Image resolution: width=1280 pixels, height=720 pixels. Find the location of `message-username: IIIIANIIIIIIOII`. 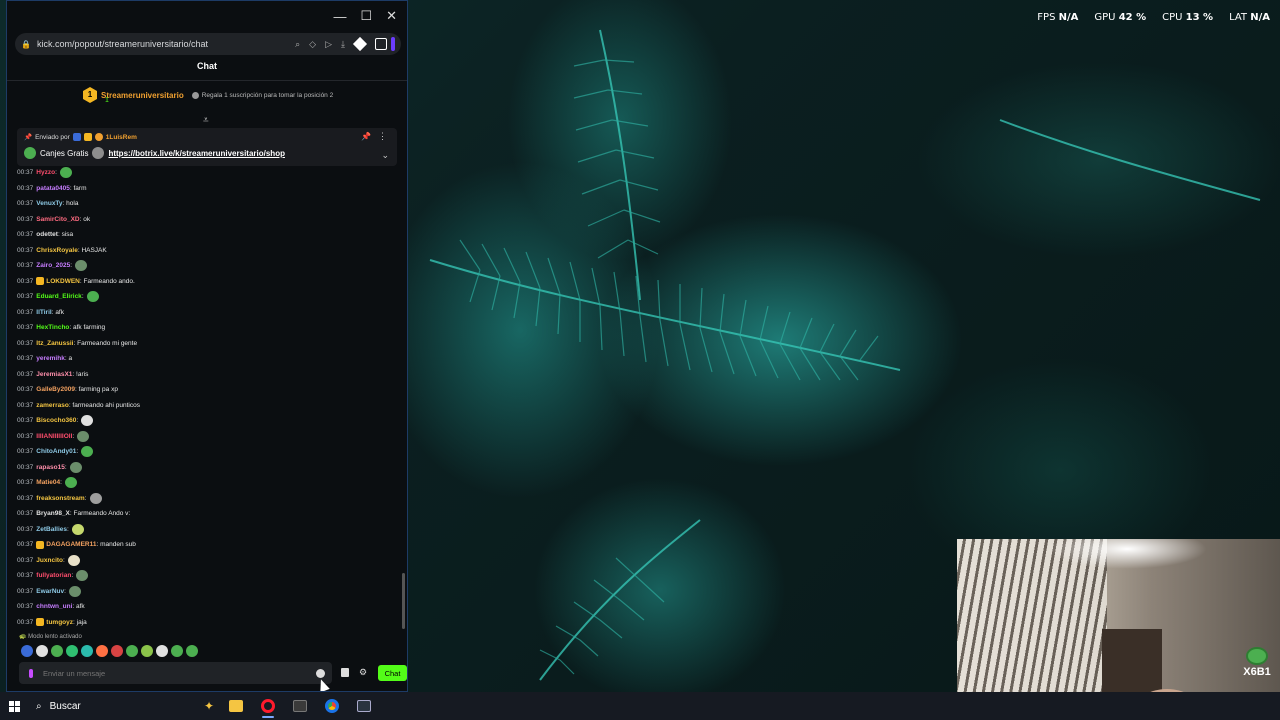

message-username: IIIIANIIIIIIOII is located at coordinates (54, 436).